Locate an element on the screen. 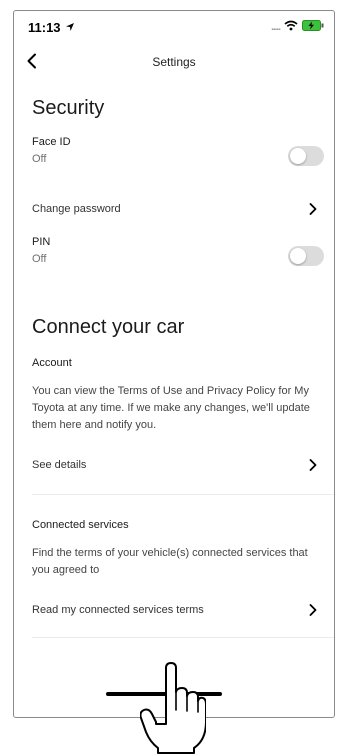 Image resolution: width=339 pixels, height=756 pixels. back-chevron-icon is located at coordinates (31, 61).